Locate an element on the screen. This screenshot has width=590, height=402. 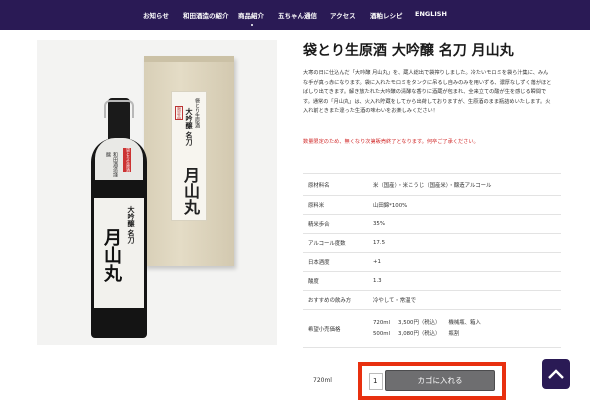
spec-key: アルコール度数 is located at coordinates (335, 243).